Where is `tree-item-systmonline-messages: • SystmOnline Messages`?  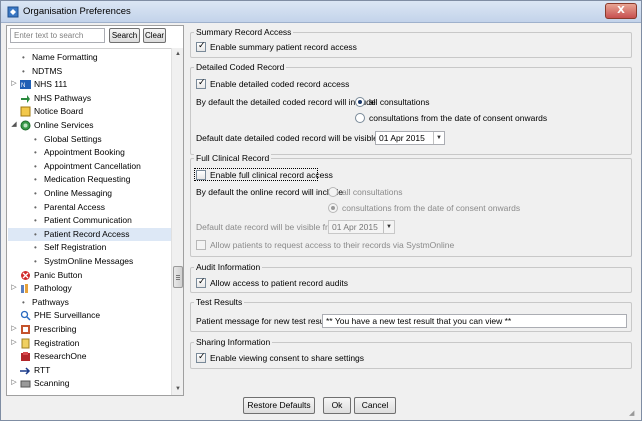 tree-item-systmonline-messages: • SystmOnline Messages is located at coordinates (89, 261).